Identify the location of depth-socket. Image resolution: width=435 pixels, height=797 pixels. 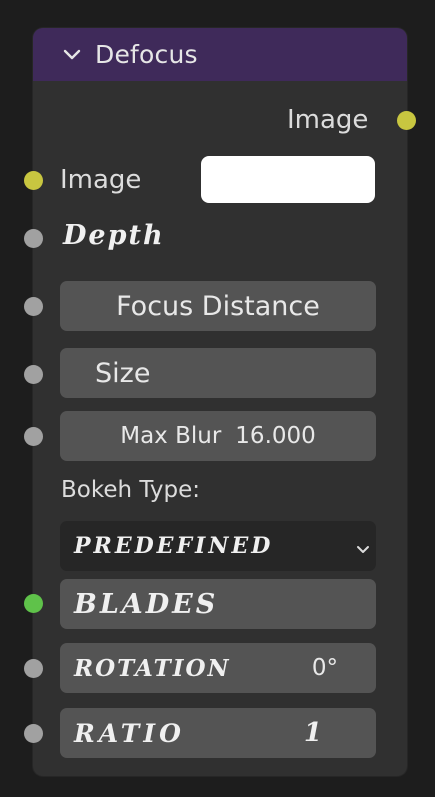
(33, 238).